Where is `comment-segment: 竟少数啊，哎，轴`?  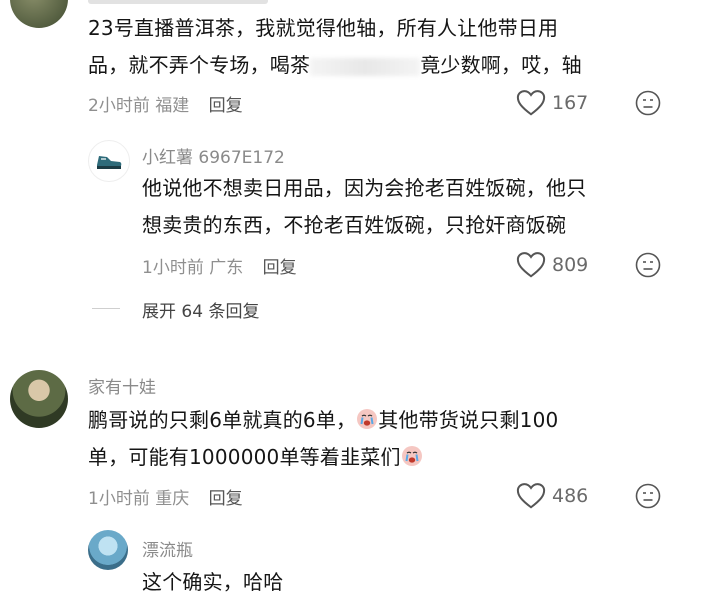
comment-segment: 竟少数啊，哎，轴 is located at coordinates (501, 65).